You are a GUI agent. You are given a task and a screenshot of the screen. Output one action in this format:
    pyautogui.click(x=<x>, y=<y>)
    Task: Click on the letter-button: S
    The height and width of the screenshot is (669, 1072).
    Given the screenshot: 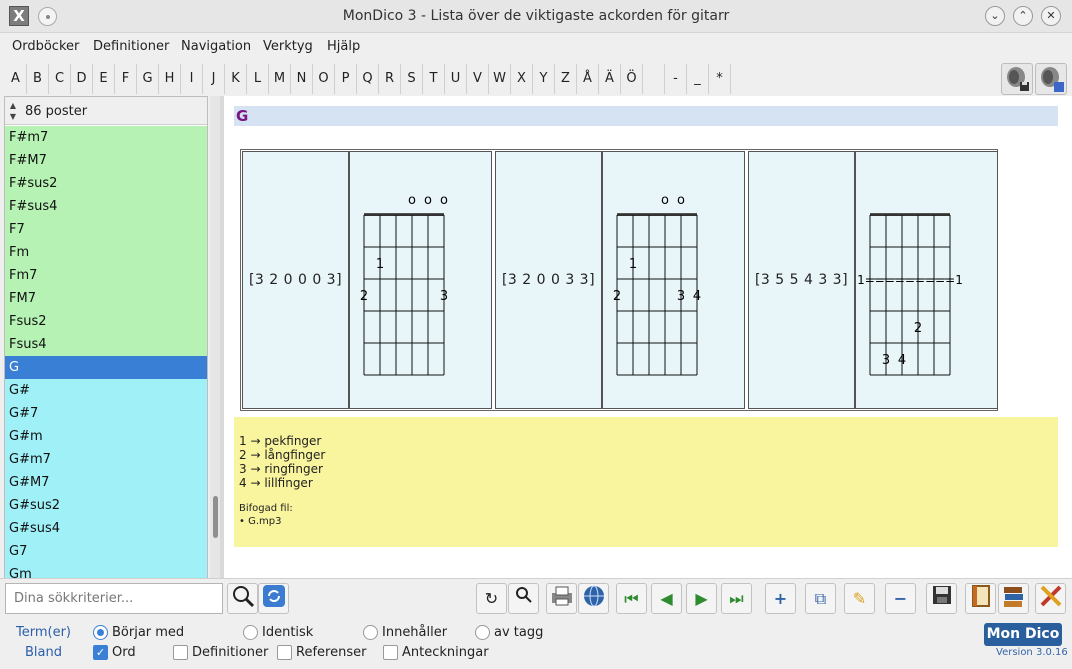 What is the action you would take?
    pyautogui.click(x=412, y=79)
    